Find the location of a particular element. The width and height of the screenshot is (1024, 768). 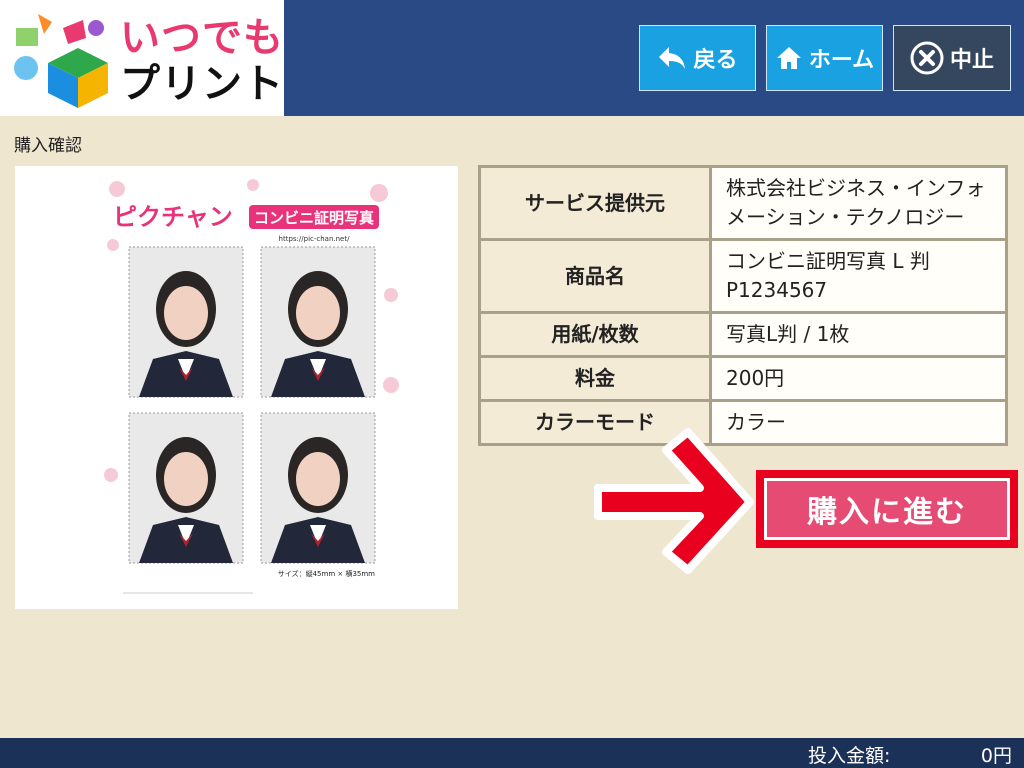

table-row: サービス提供元 株式会社ビジネス・インフォメーション・テクノロジー is located at coordinates (743, 203).